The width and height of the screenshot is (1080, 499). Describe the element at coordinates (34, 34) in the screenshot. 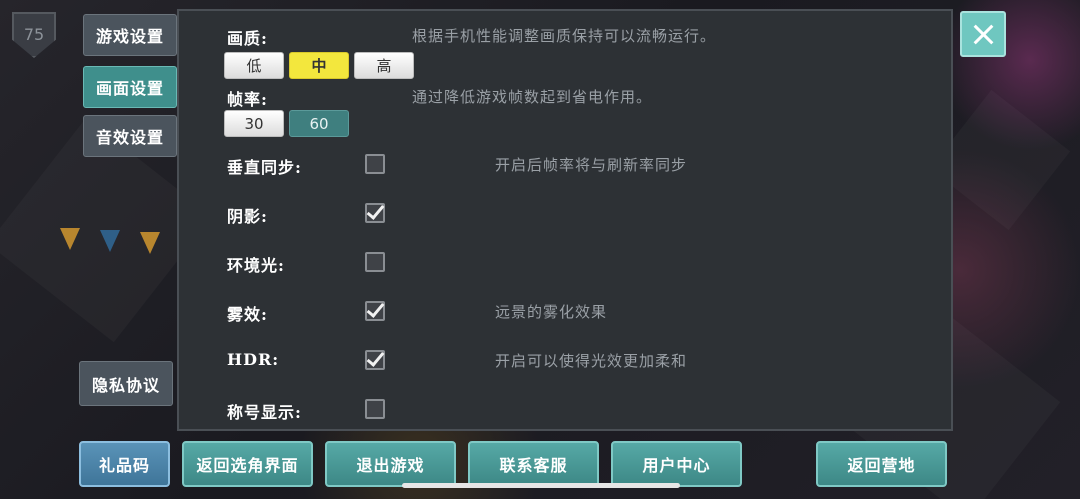

I see `player-level-value: 75` at that location.